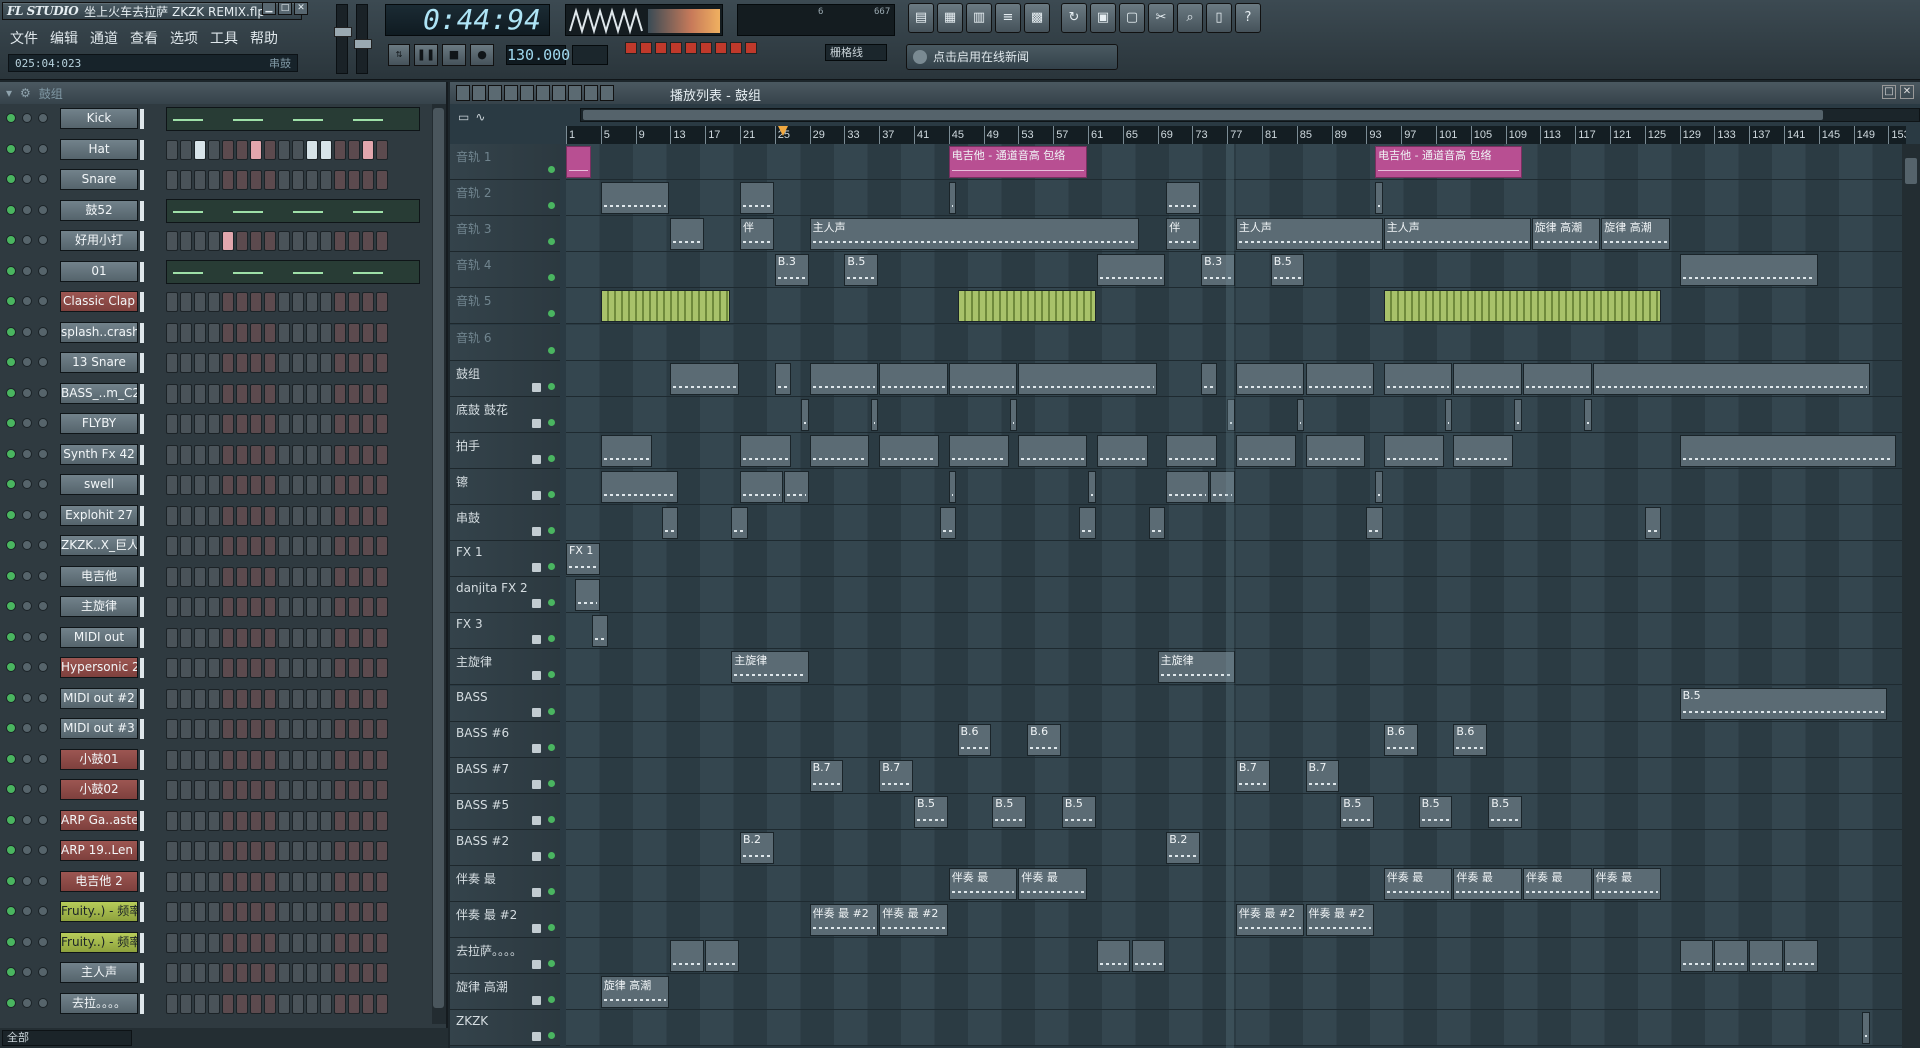  I want to click on channel-name-button: 小鼓02, so click(99, 789).